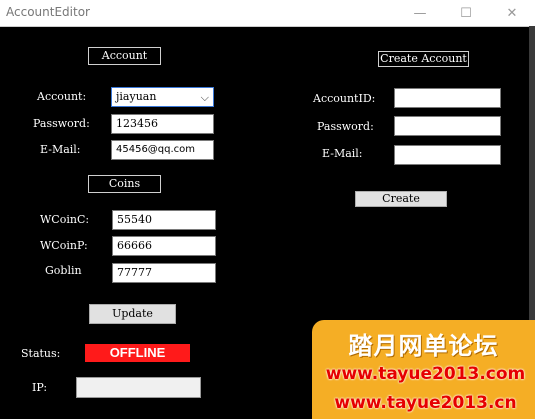 The height and width of the screenshot is (419, 535). I want to click on goblin-field: 77777, so click(164, 273).